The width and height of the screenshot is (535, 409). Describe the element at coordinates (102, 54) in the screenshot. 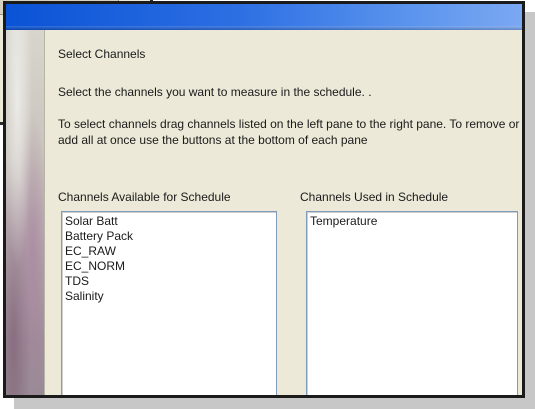

I see `page-heading: Select Channels` at that location.